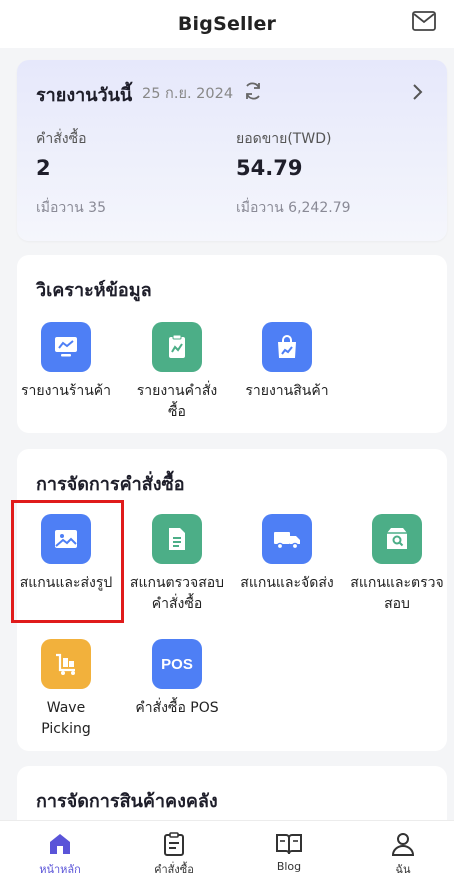 This screenshot has height=895, width=454. Describe the element at coordinates (66, 689) in the screenshot. I see `tile-wave-picking: Wave Picking` at that location.